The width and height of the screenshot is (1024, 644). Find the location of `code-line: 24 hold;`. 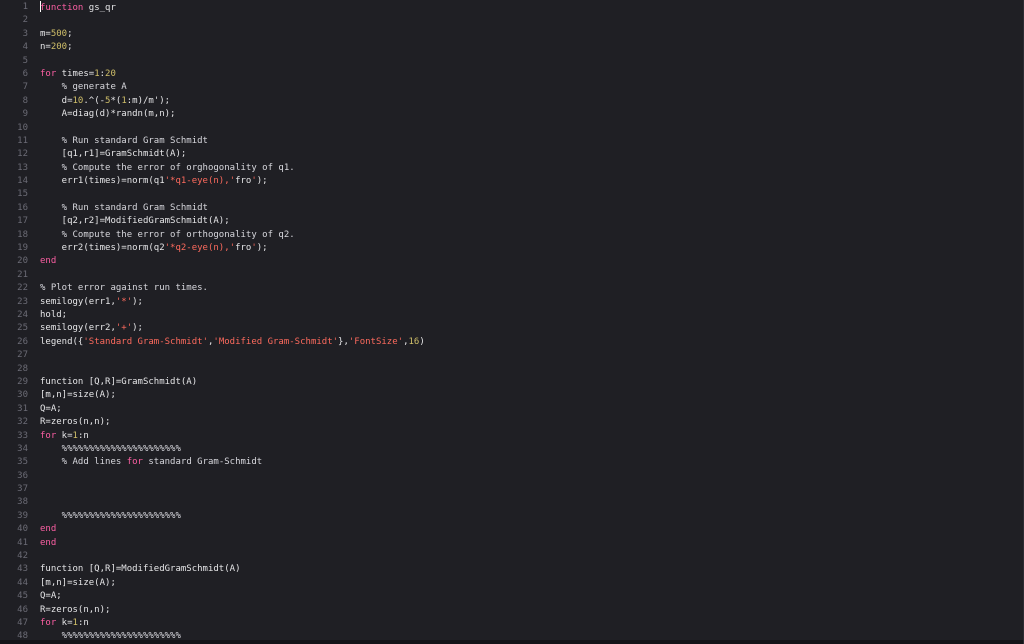

code-line: 24 hold; is located at coordinates (511, 315).